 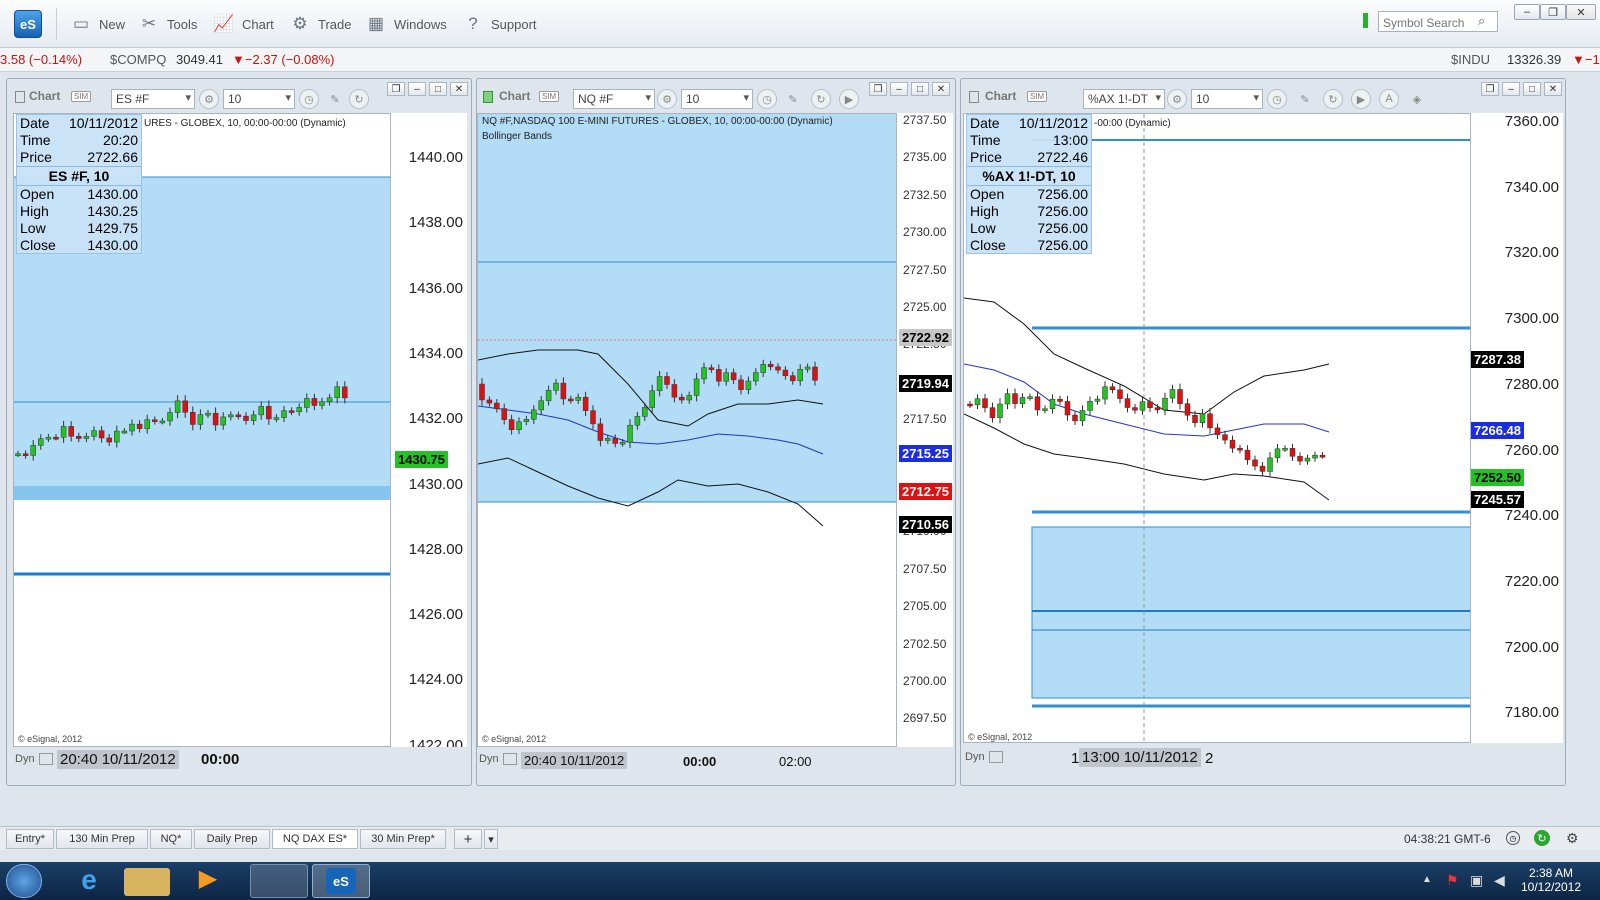 What do you see at coordinates (89, 881) in the screenshot?
I see `ie-icon: e` at bounding box center [89, 881].